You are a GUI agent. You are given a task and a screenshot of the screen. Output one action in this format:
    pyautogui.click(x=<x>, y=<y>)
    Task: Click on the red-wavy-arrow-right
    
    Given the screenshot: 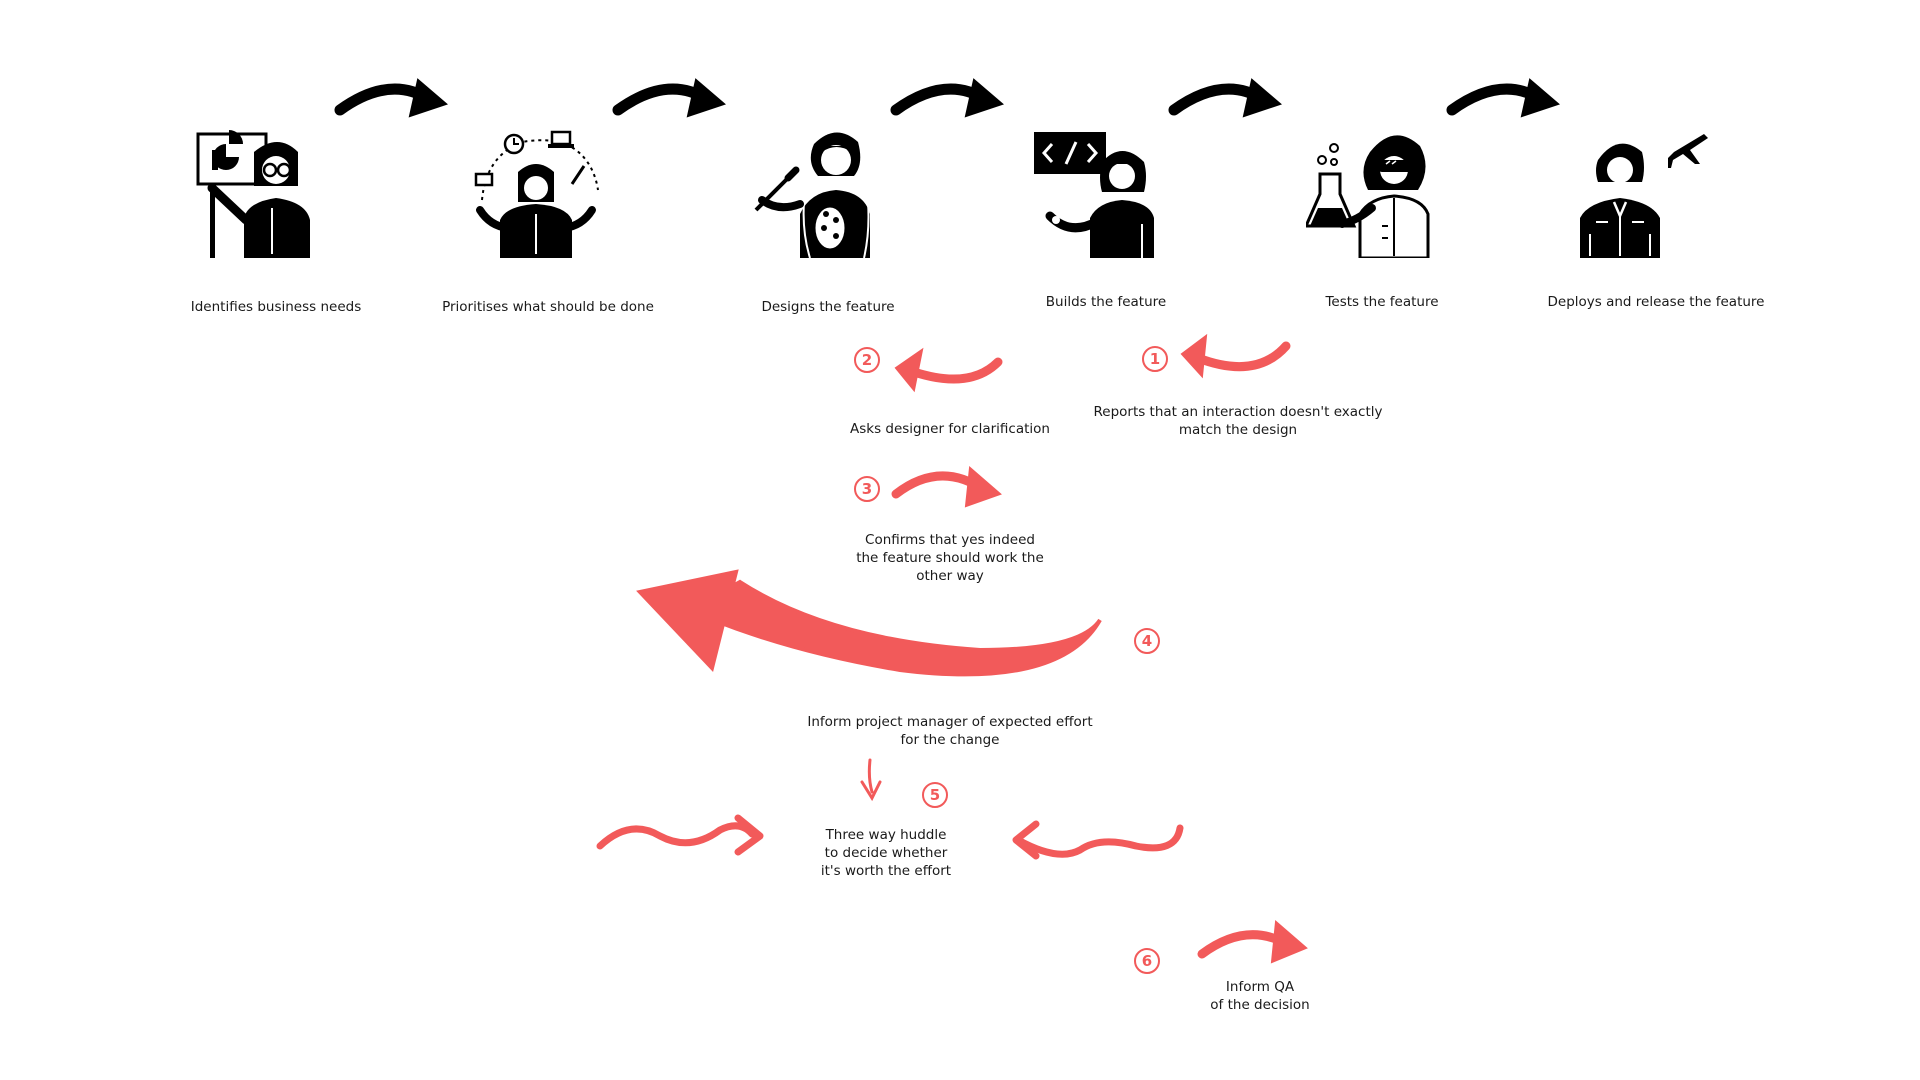 What is the action you would take?
    pyautogui.click(x=1098, y=840)
    